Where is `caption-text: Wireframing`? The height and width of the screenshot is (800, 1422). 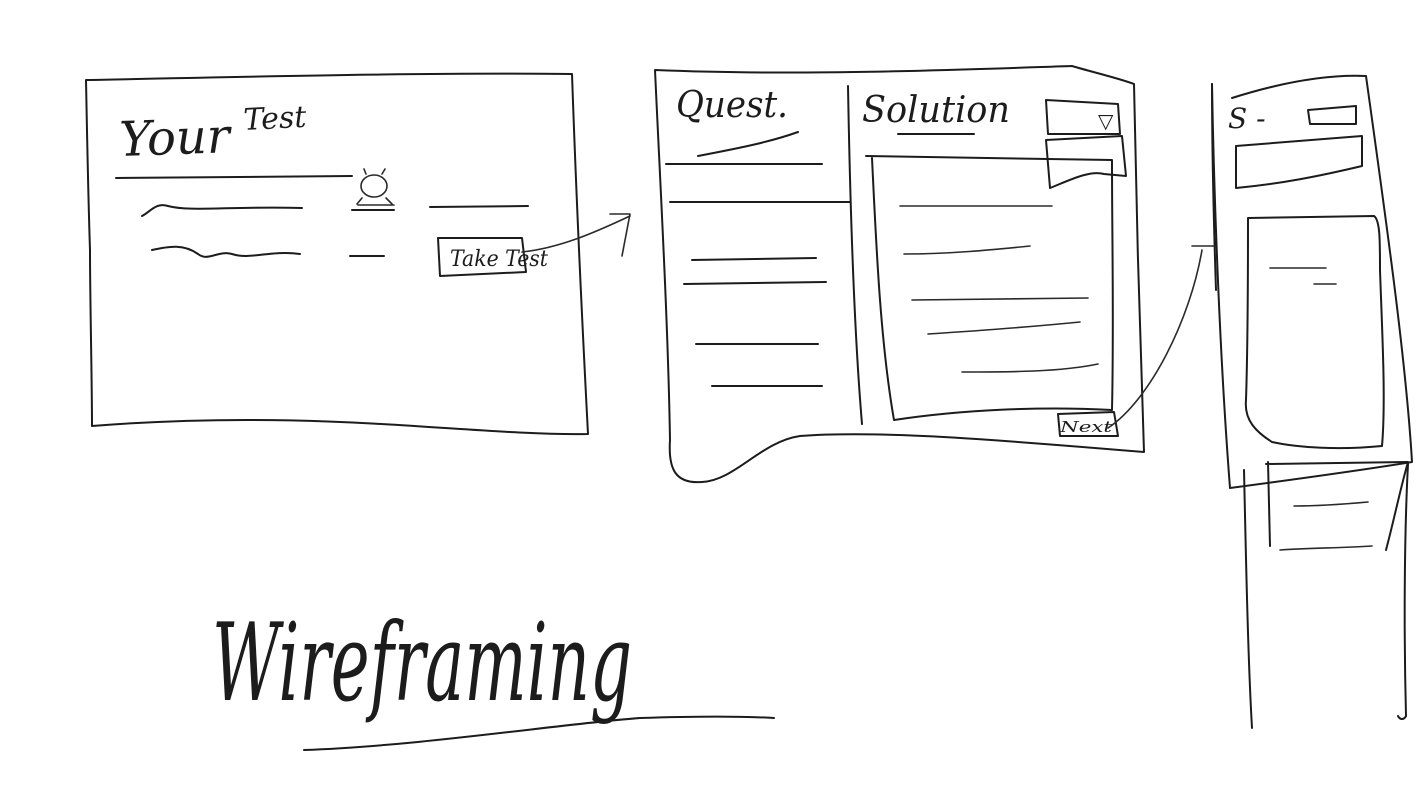
caption-text: Wireframing is located at coordinates (422, 663).